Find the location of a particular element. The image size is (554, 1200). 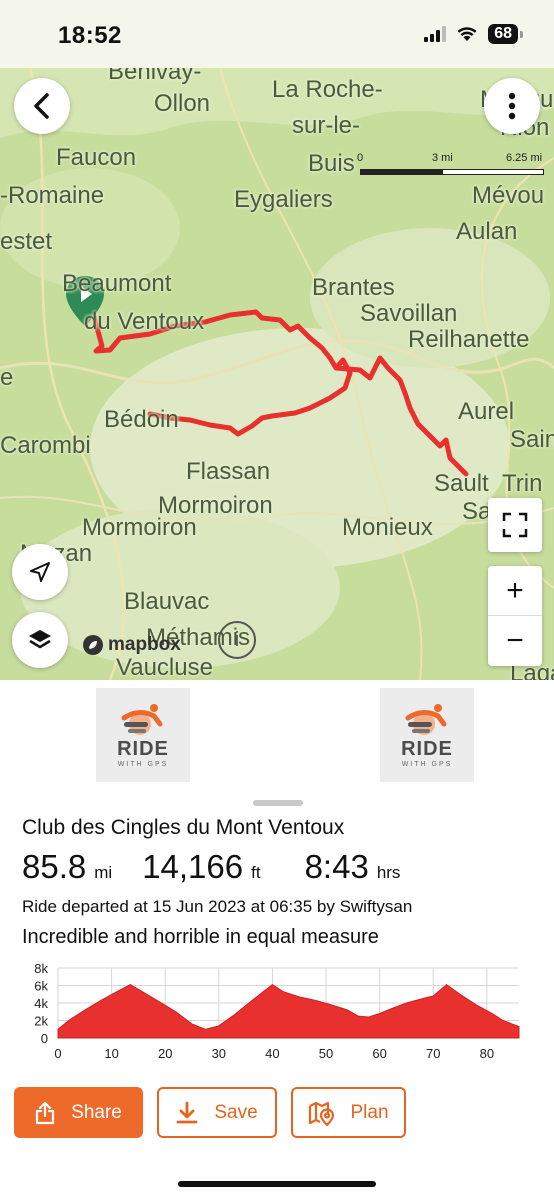

x-tick-label: 60 is located at coordinates (379, 1053).